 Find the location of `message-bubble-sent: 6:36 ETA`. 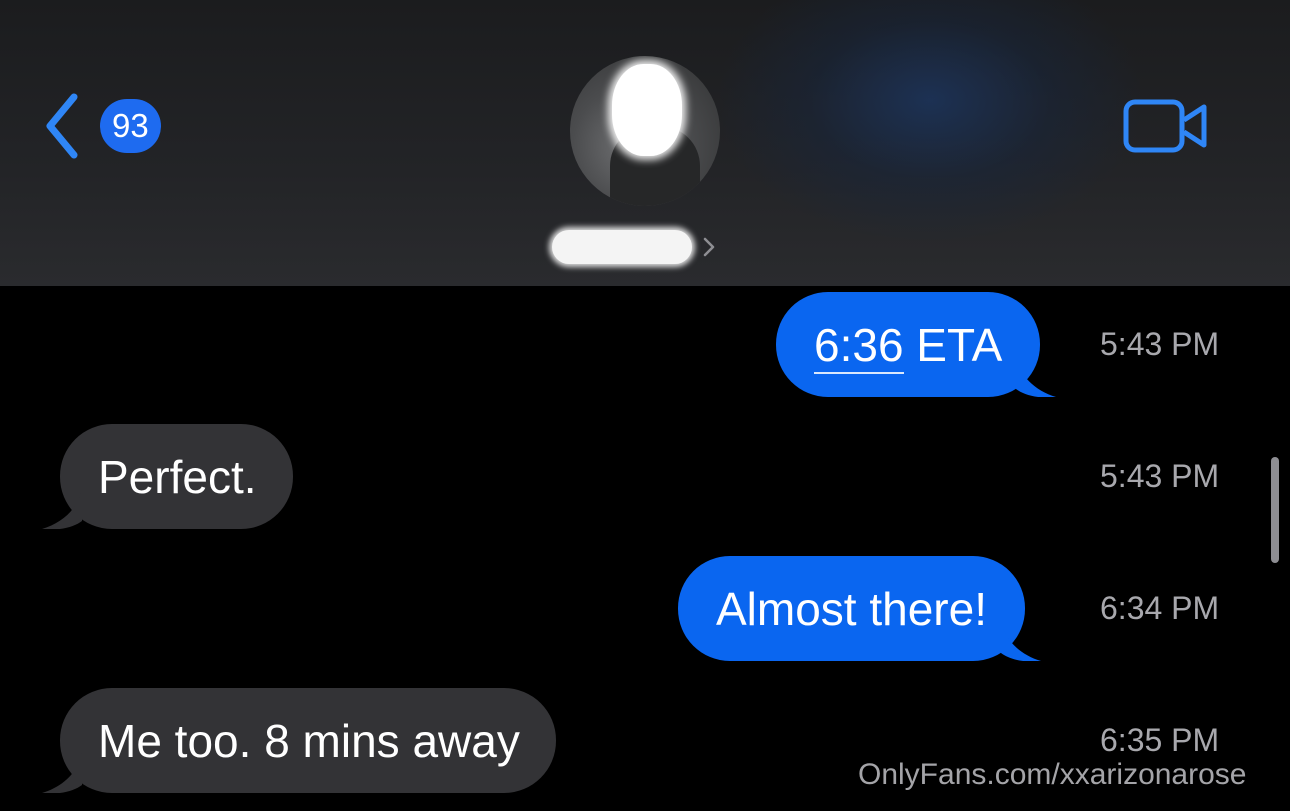

message-bubble-sent: 6:36 ETA is located at coordinates (916, 344).